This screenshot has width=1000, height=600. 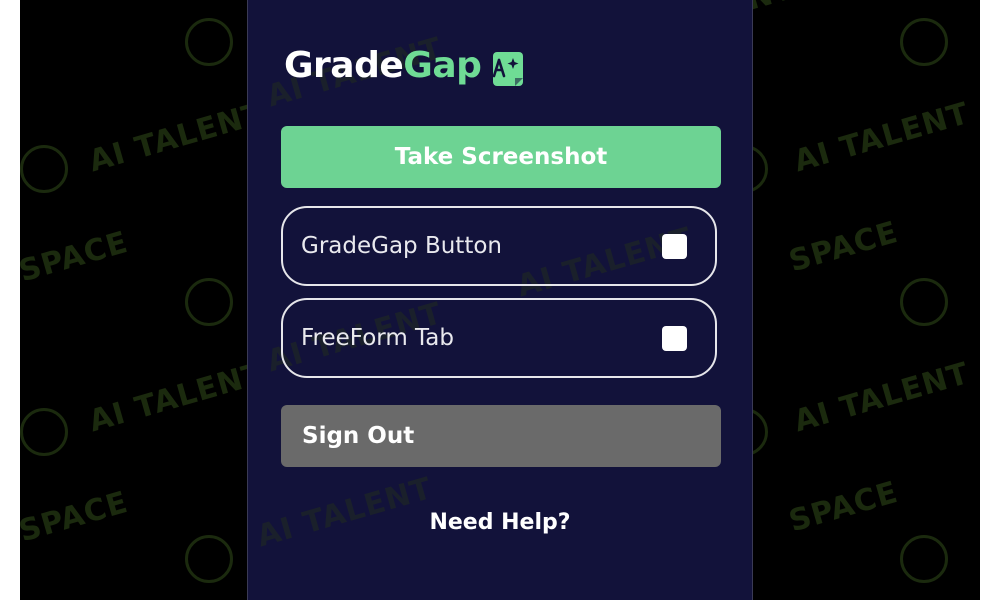 What do you see at coordinates (674, 338) in the screenshot?
I see `freeform-tab-checkbox` at bounding box center [674, 338].